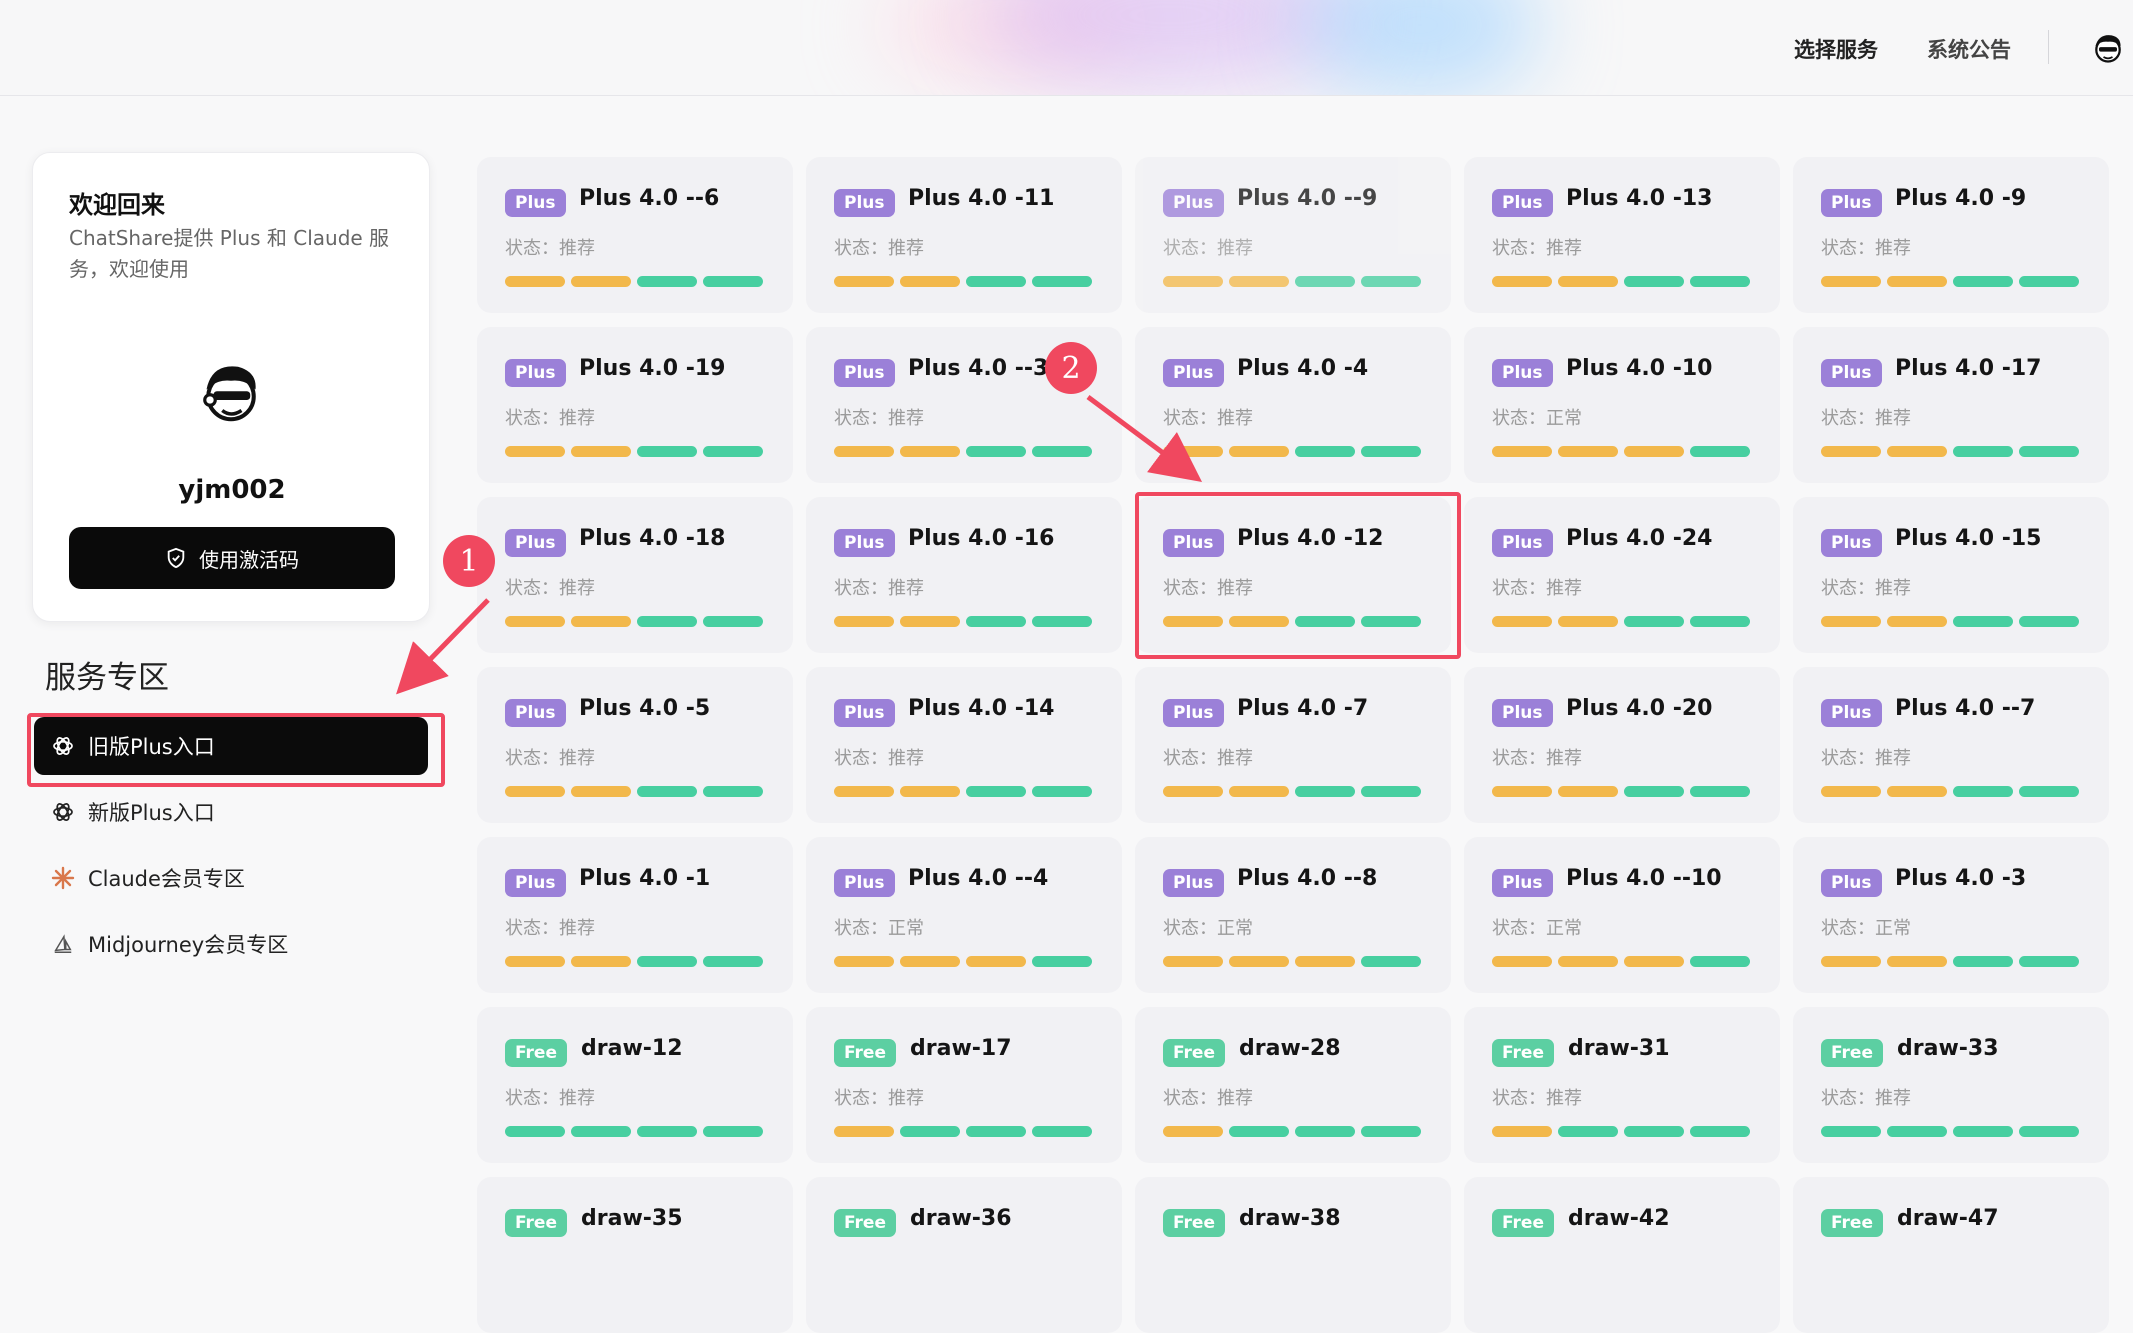  Describe the element at coordinates (469, 561) in the screenshot. I see `annotation-marker-1: 1` at that location.